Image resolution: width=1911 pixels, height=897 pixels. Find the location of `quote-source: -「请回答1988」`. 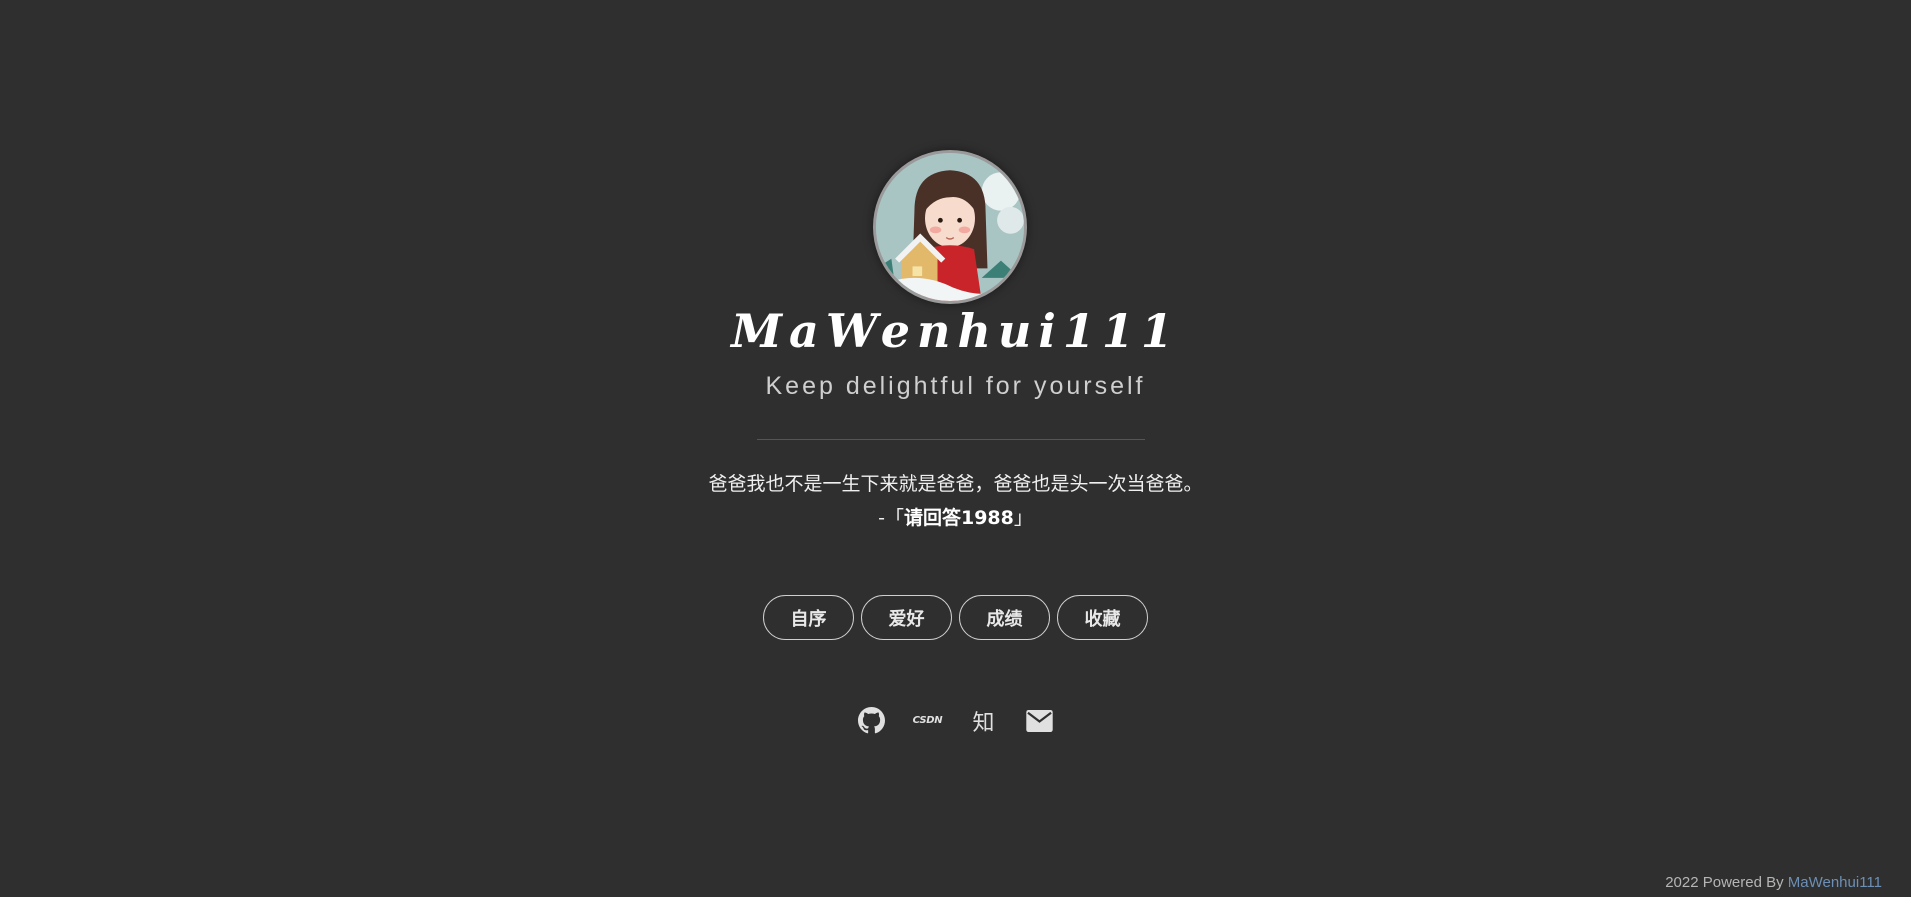

quote-source: -「请回答1988」 is located at coordinates (955, 516).